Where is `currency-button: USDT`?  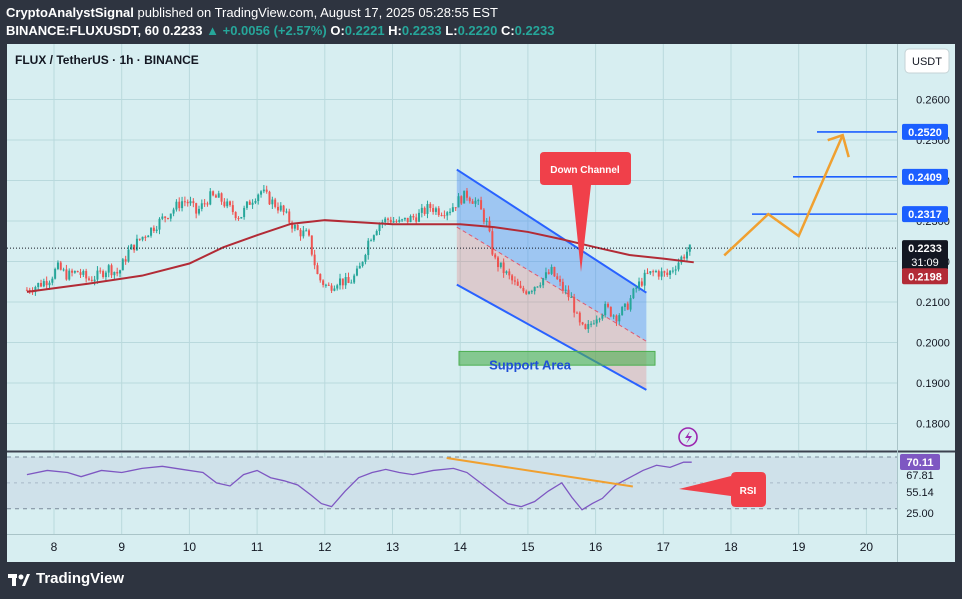 currency-button: USDT is located at coordinates (927, 61).